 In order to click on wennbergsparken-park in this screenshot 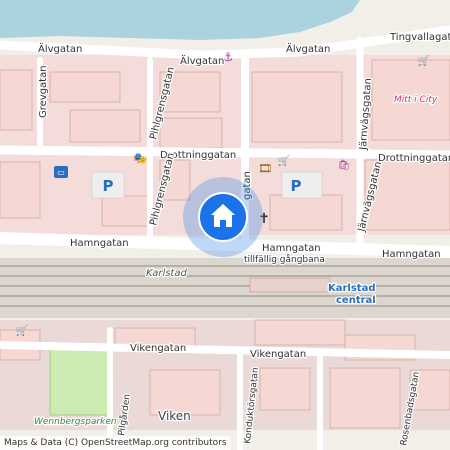, I will do `click(80, 380)`.